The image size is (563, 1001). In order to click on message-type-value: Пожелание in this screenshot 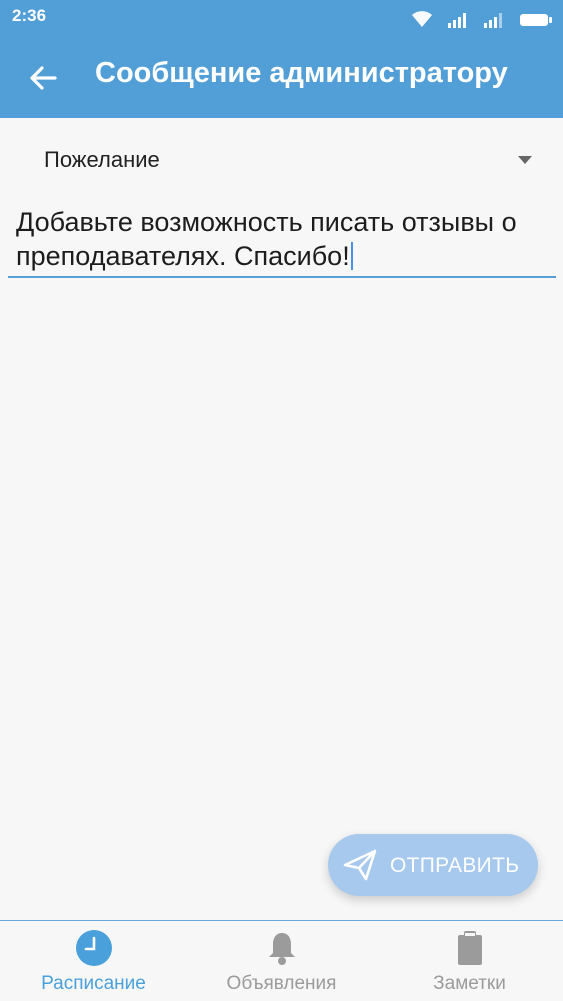, I will do `click(102, 159)`.